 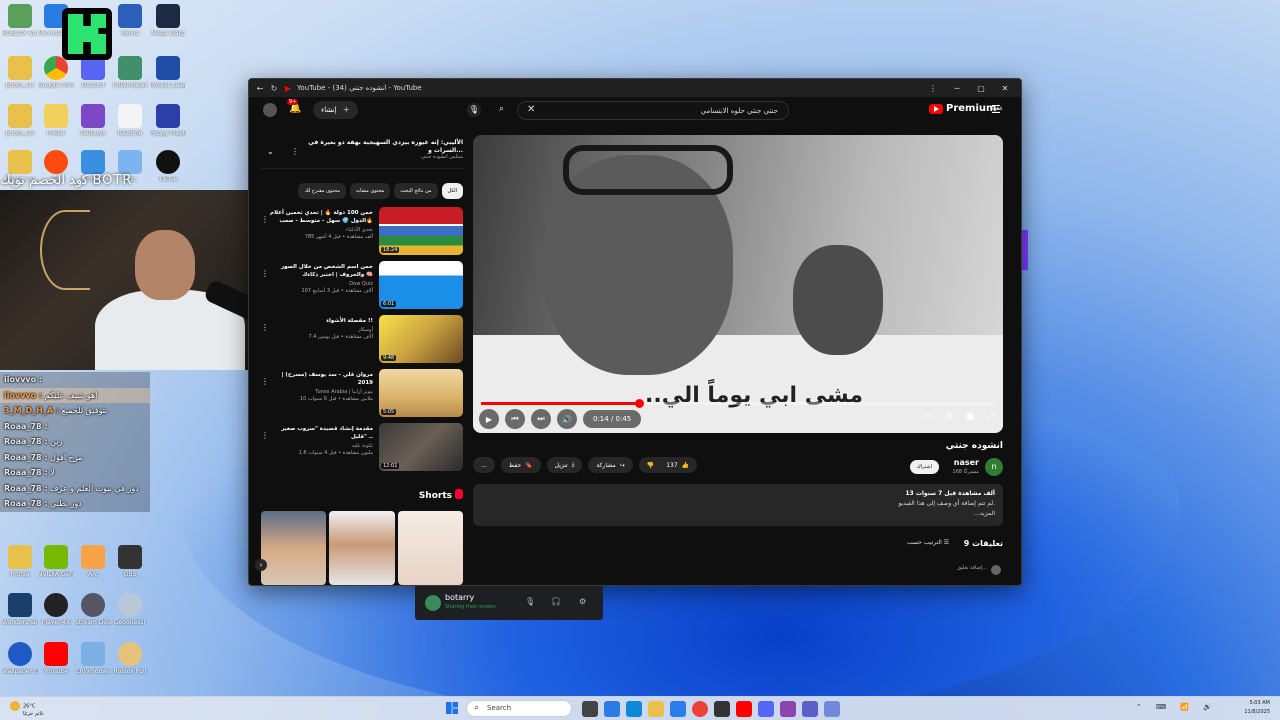 I want to click on video-channel: ثكونة عليه, so click(x=320, y=446).